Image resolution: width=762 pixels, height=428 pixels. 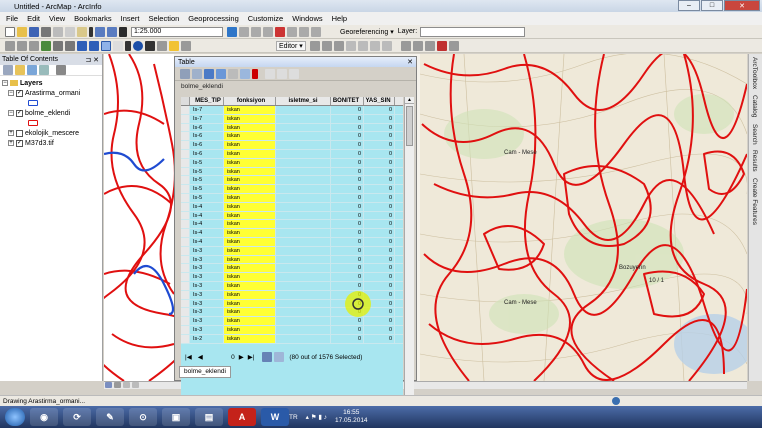 I want to click on next-record-icon: ▶, so click(x=241, y=357).